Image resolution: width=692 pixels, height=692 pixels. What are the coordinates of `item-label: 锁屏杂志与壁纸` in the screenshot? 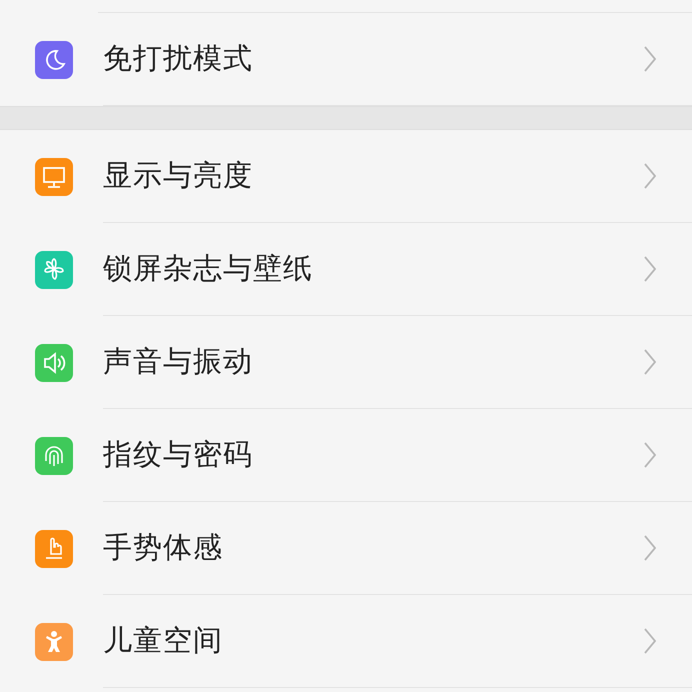 It's located at (208, 269).